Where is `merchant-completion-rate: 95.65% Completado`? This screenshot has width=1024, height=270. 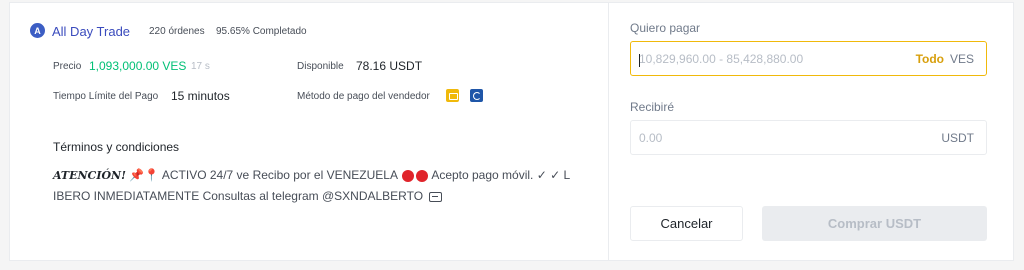 merchant-completion-rate: 95.65% Completado is located at coordinates (261, 31).